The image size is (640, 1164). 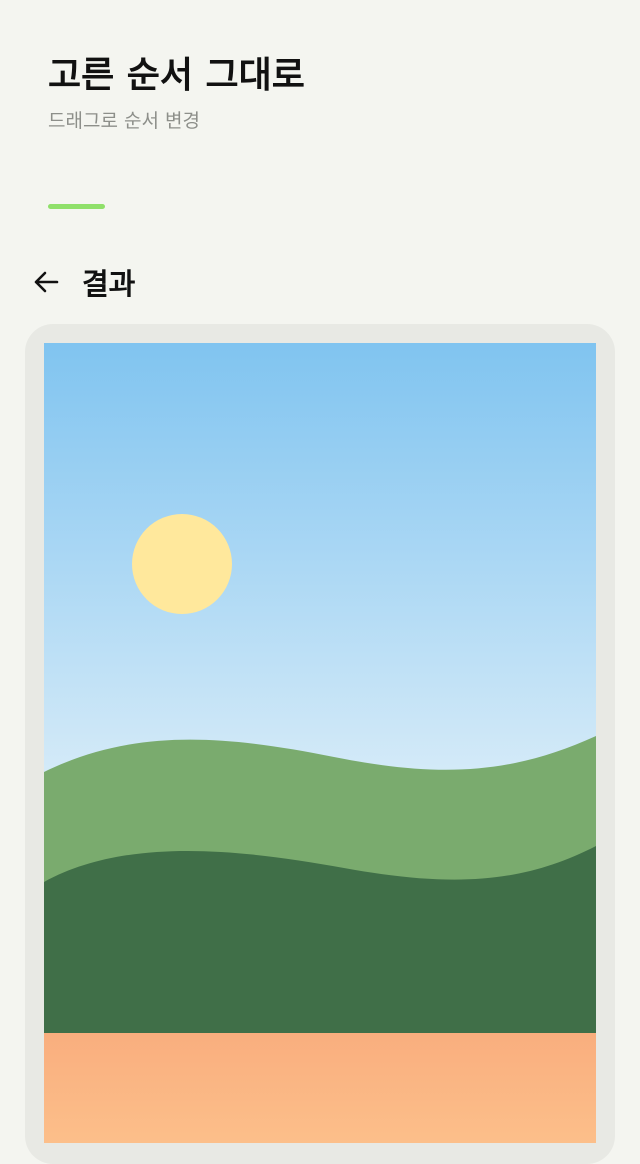 I want to click on back-button, so click(x=46, y=282).